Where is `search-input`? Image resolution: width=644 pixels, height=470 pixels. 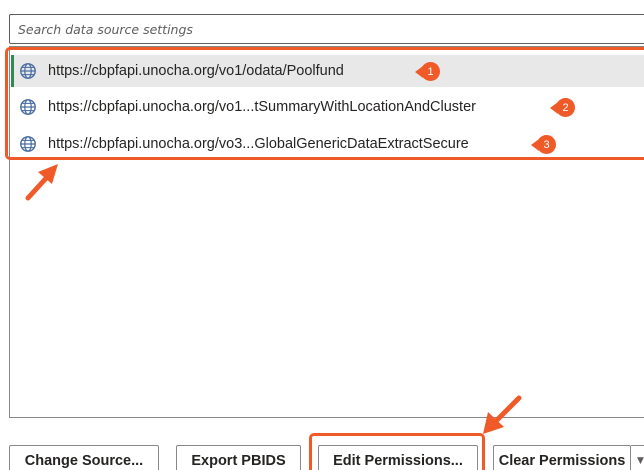 search-input is located at coordinates (327, 29).